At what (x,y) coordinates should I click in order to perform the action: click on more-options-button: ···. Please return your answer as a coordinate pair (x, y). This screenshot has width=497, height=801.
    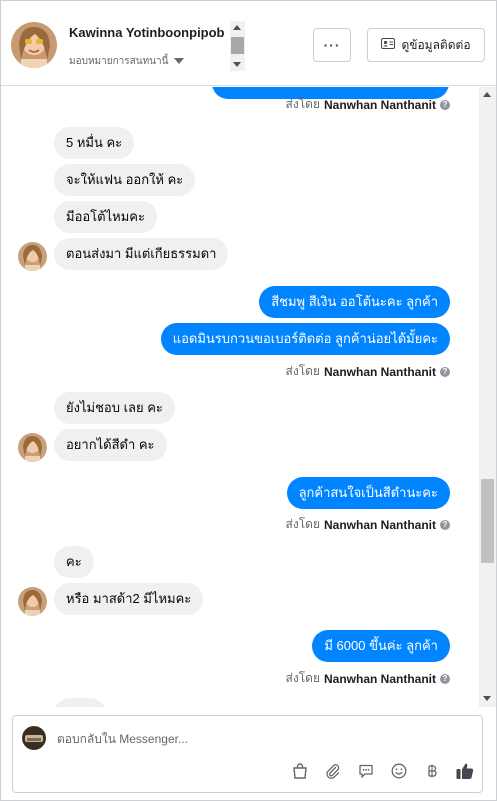
    Looking at the image, I should click on (332, 45).